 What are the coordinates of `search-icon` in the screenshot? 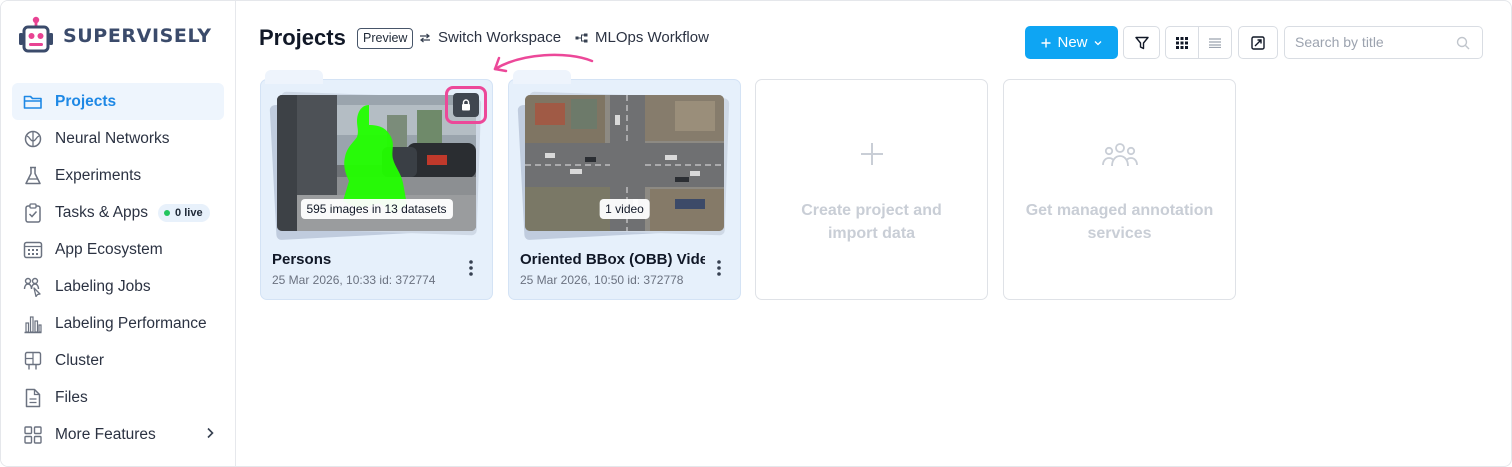 It's located at (1463, 43).